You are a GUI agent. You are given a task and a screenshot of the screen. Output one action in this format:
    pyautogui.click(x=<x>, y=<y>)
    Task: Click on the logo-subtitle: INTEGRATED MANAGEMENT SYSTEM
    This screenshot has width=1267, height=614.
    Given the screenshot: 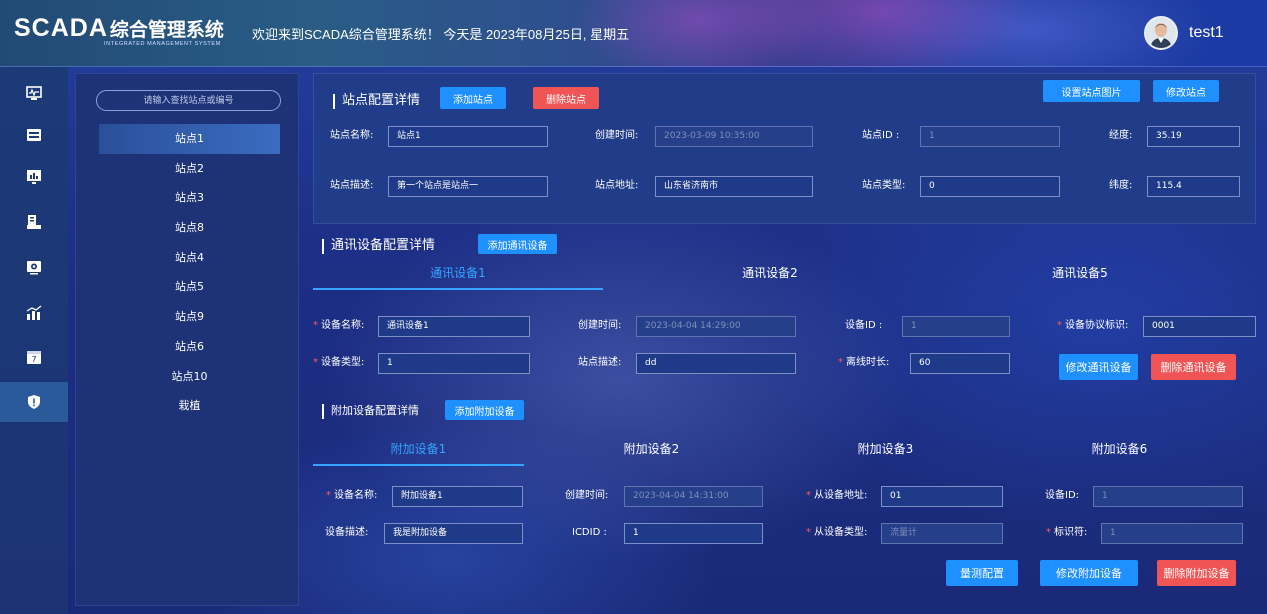 What is the action you would take?
    pyautogui.click(x=162, y=44)
    